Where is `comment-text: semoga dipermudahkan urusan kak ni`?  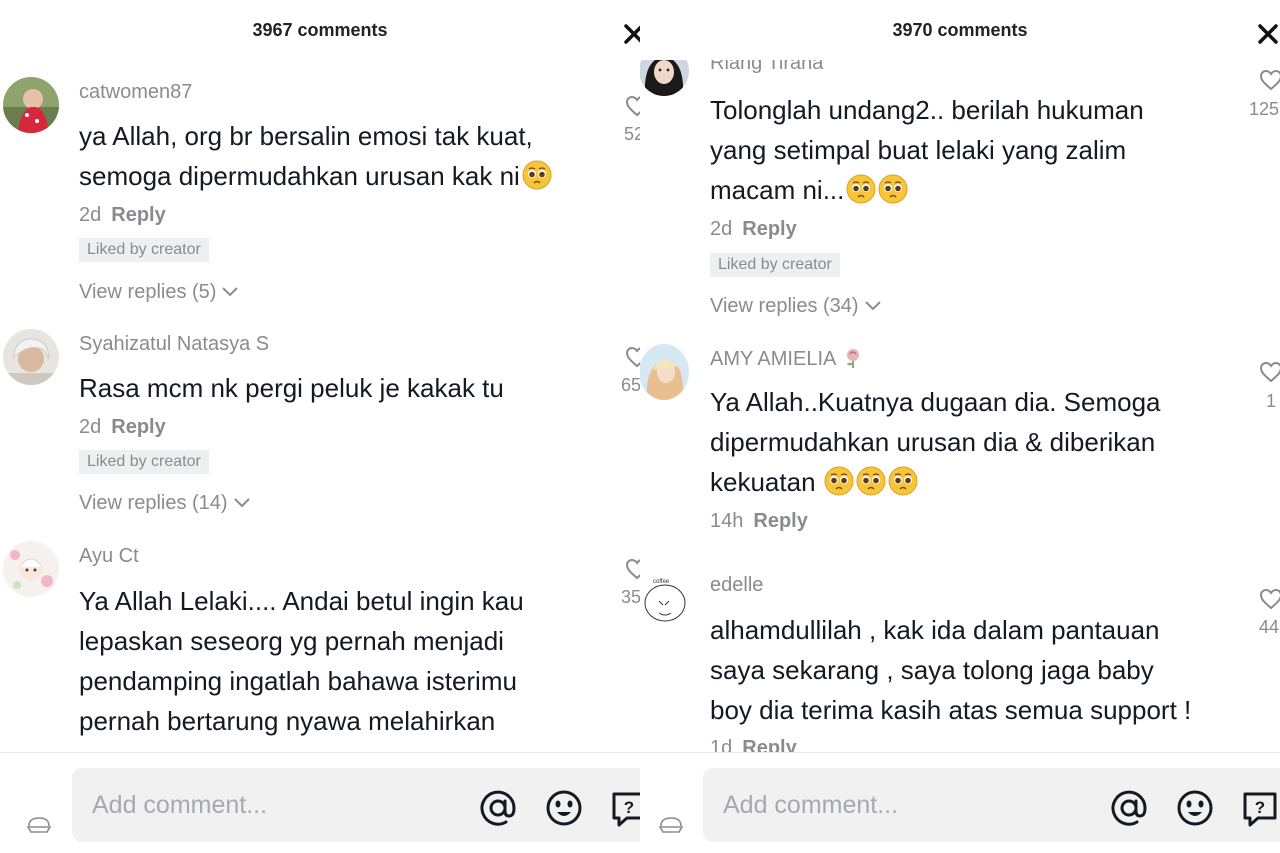
comment-text: semoga dipermudahkan urusan kak ni is located at coordinates (299, 176).